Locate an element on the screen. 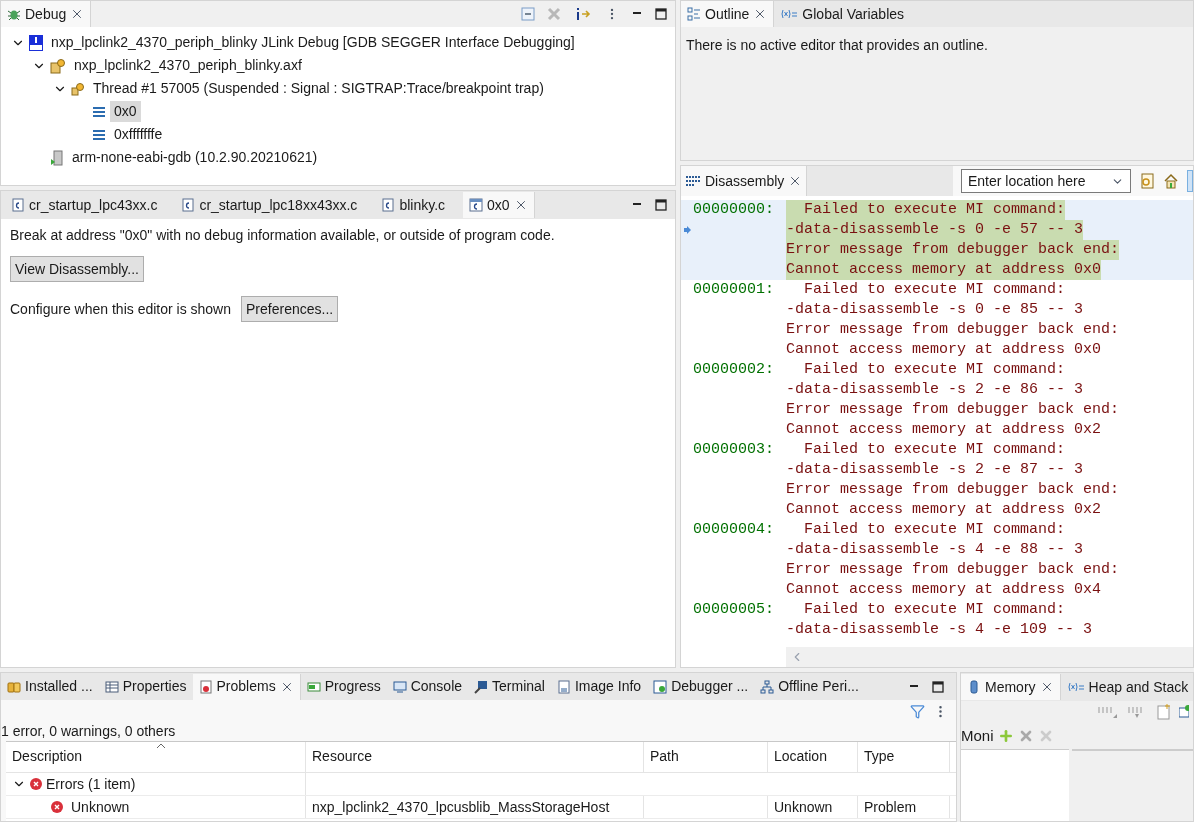  table-icon is located at coordinates (111, 686).